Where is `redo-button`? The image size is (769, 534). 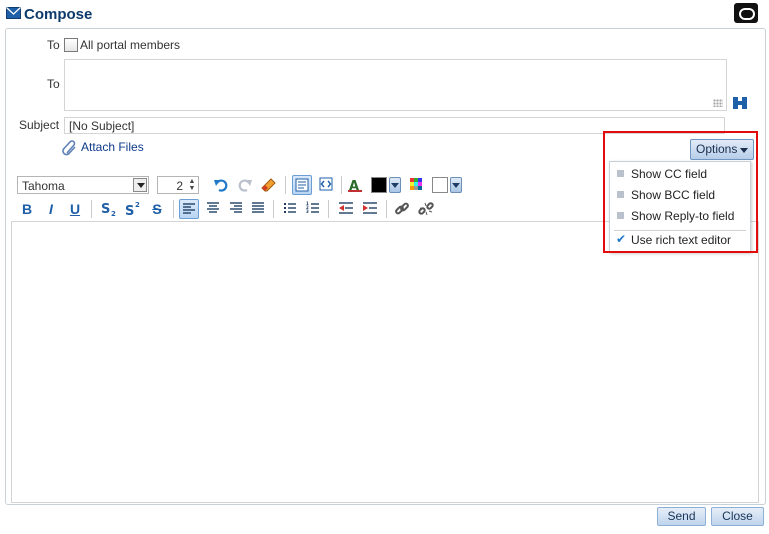 redo-button is located at coordinates (245, 185).